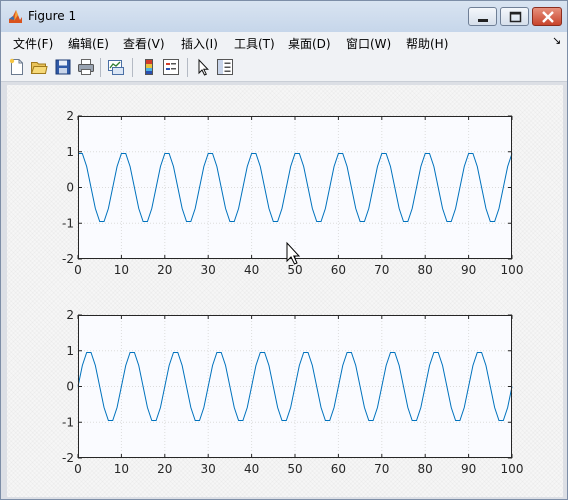  Describe the element at coordinates (284, 16) in the screenshot. I see `title-bar: Figure 1` at that location.